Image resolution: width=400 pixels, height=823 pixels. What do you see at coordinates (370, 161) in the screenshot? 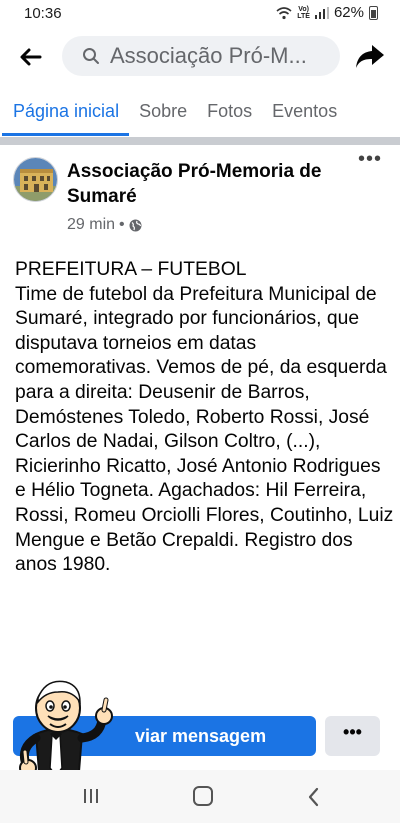
I see `post-more-options-button: •••` at bounding box center [370, 161].